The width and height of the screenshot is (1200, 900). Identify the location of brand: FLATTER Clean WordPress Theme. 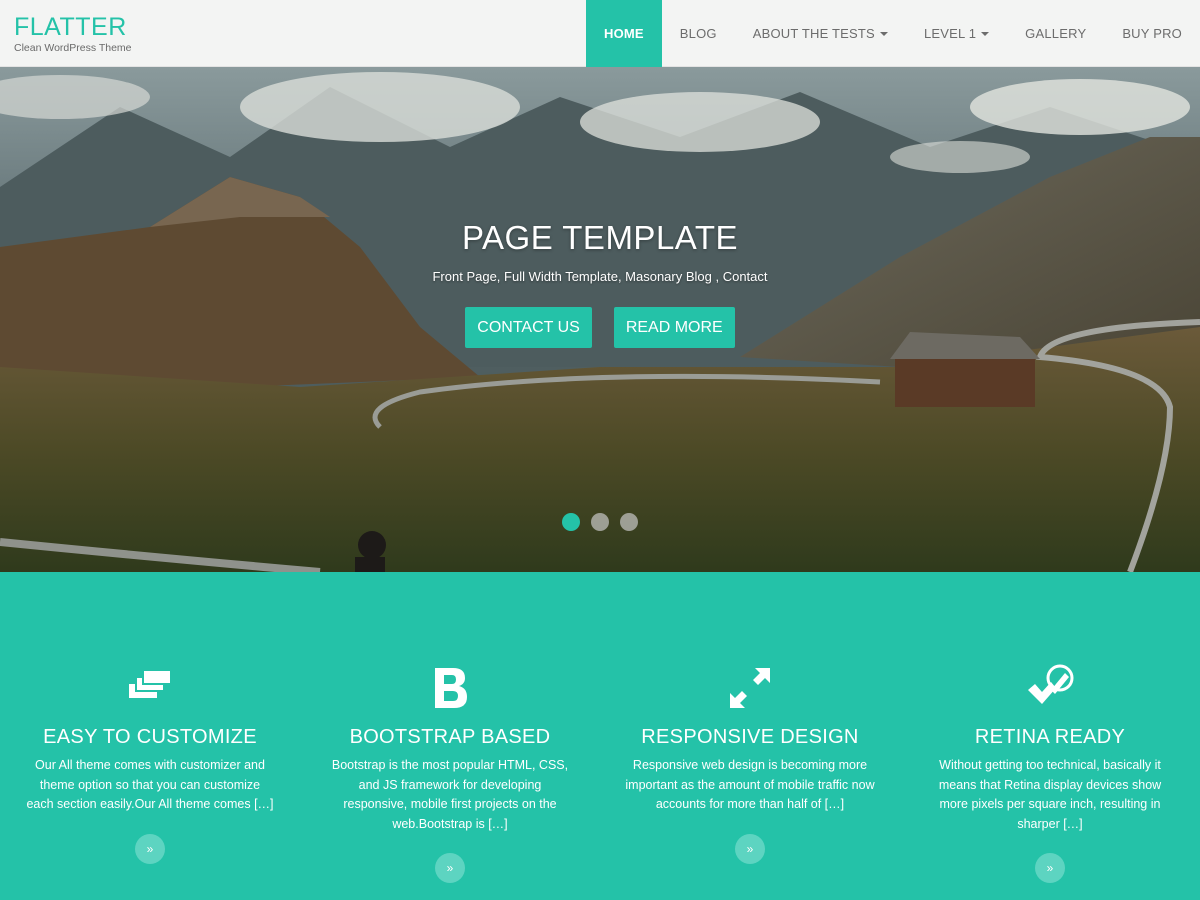
(73, 34).